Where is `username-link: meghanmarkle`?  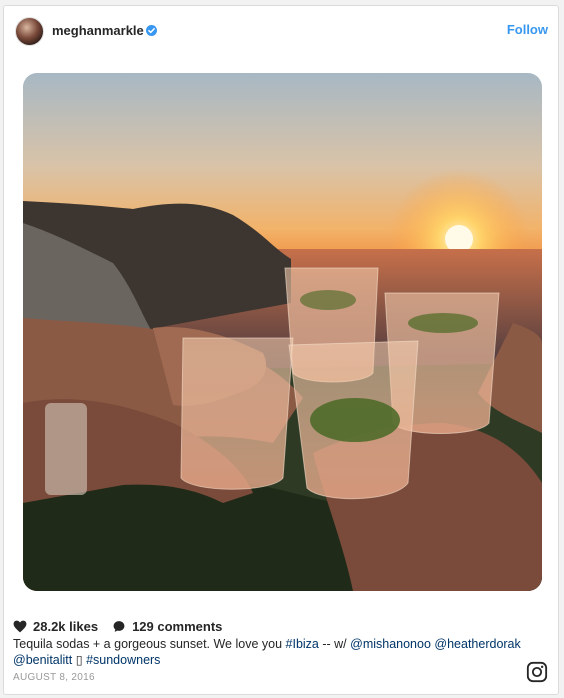 username-link: meghanmarkle is located at coordinates (98, 30).